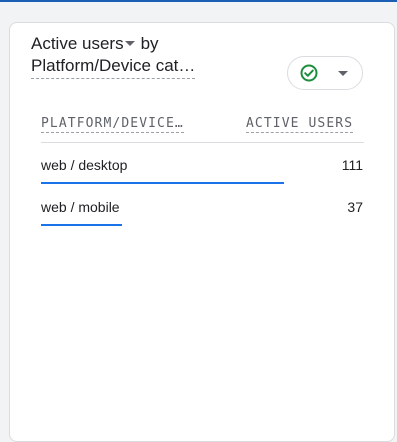 The image size is (397, 442). What do you see at coordinates (343, 73) in the screenshot?
I see `chevron-down-icon` at bounding box center [343, 73].